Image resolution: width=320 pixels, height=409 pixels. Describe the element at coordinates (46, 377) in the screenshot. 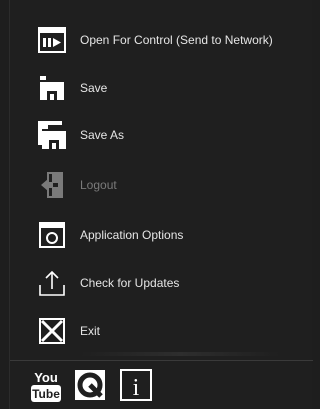

I see `svg-text: You` at that location.